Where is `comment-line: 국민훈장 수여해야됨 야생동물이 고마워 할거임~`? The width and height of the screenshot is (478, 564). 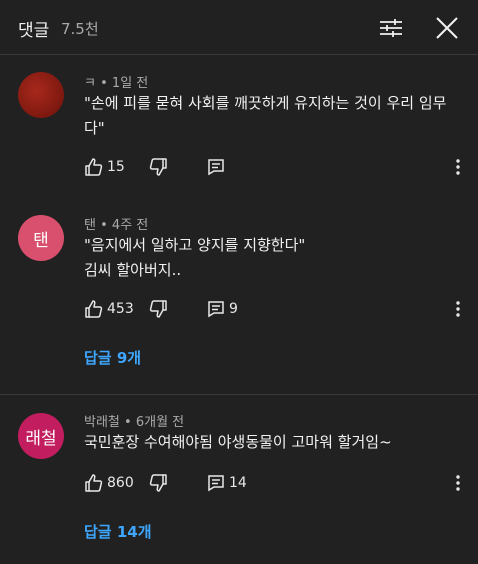 comment-line: 국민훈장 수여해야됨 야생동물이 고마워 할거임~ is located at coordinates (238, 442).